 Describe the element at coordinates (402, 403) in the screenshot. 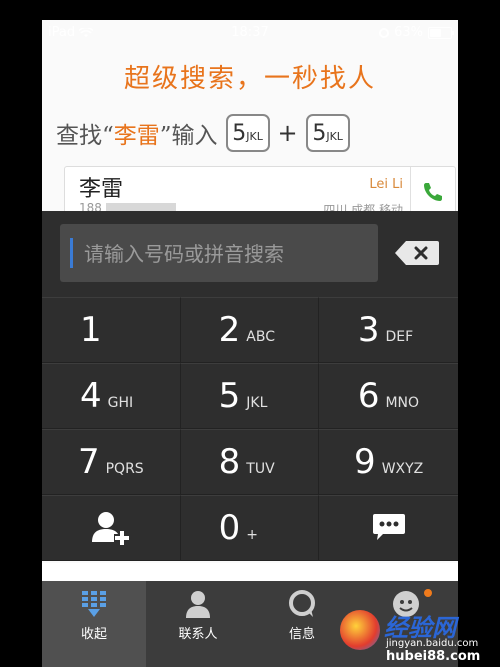

I see `key-letters: MNO` at that location.